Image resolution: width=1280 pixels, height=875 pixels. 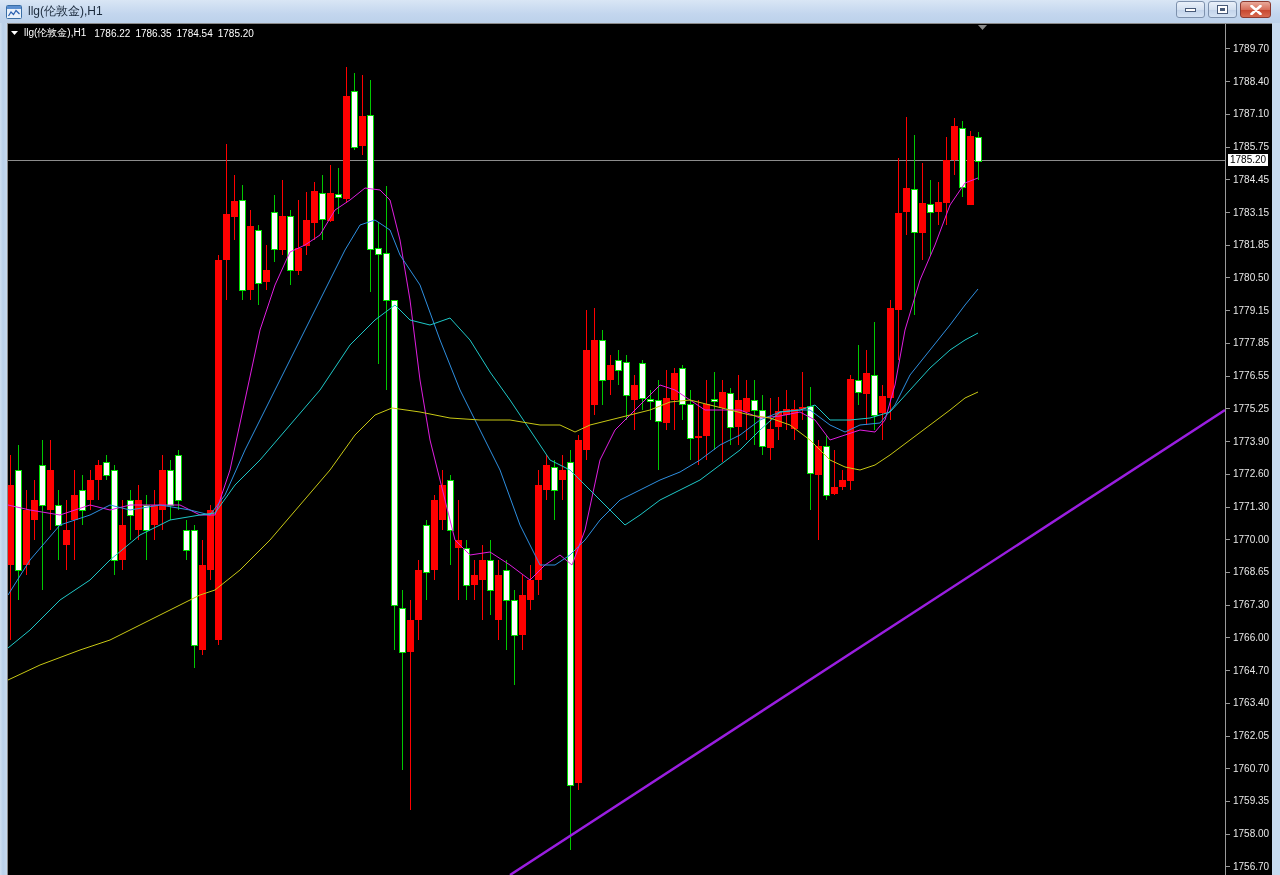 I want to click on minimize-button, so click(x=1190, y=9).